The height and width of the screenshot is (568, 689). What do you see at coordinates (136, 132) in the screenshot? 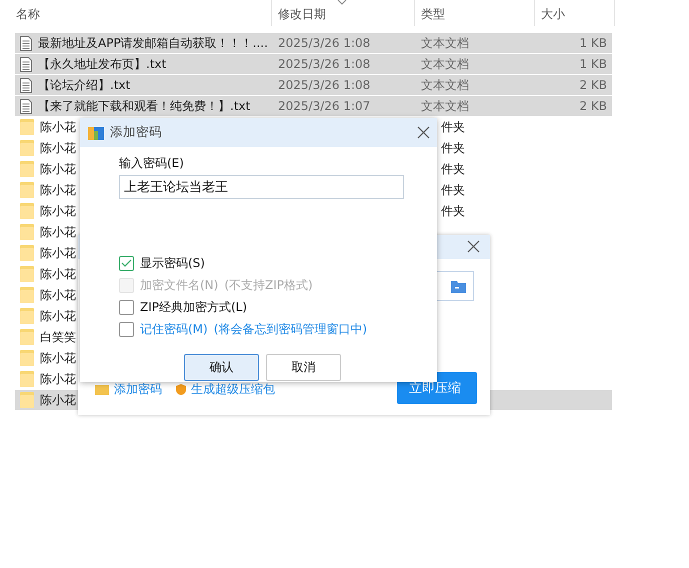
I see `dialog-title: 添加密码` at bounding box center [136, 132].